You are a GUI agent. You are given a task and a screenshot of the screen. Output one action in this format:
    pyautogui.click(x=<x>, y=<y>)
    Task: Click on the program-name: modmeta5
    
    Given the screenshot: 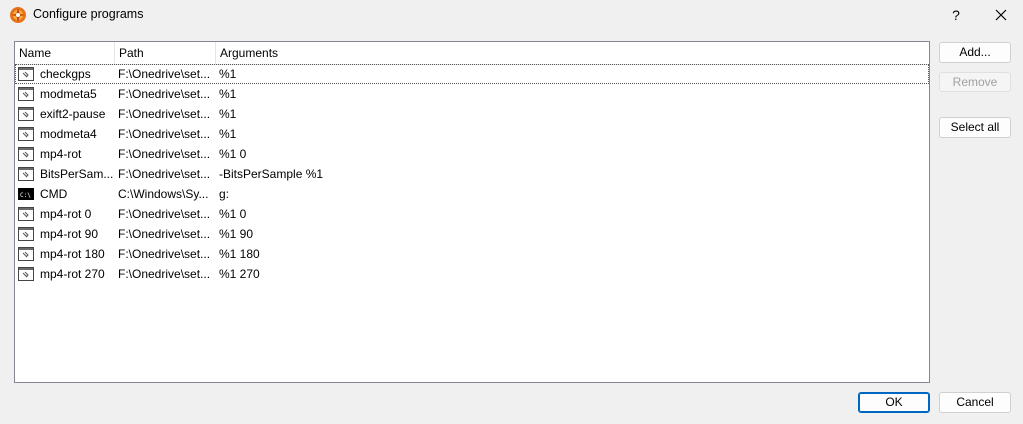 What is the action you would take?
    pyautogui.click(x=68, y=94)
    